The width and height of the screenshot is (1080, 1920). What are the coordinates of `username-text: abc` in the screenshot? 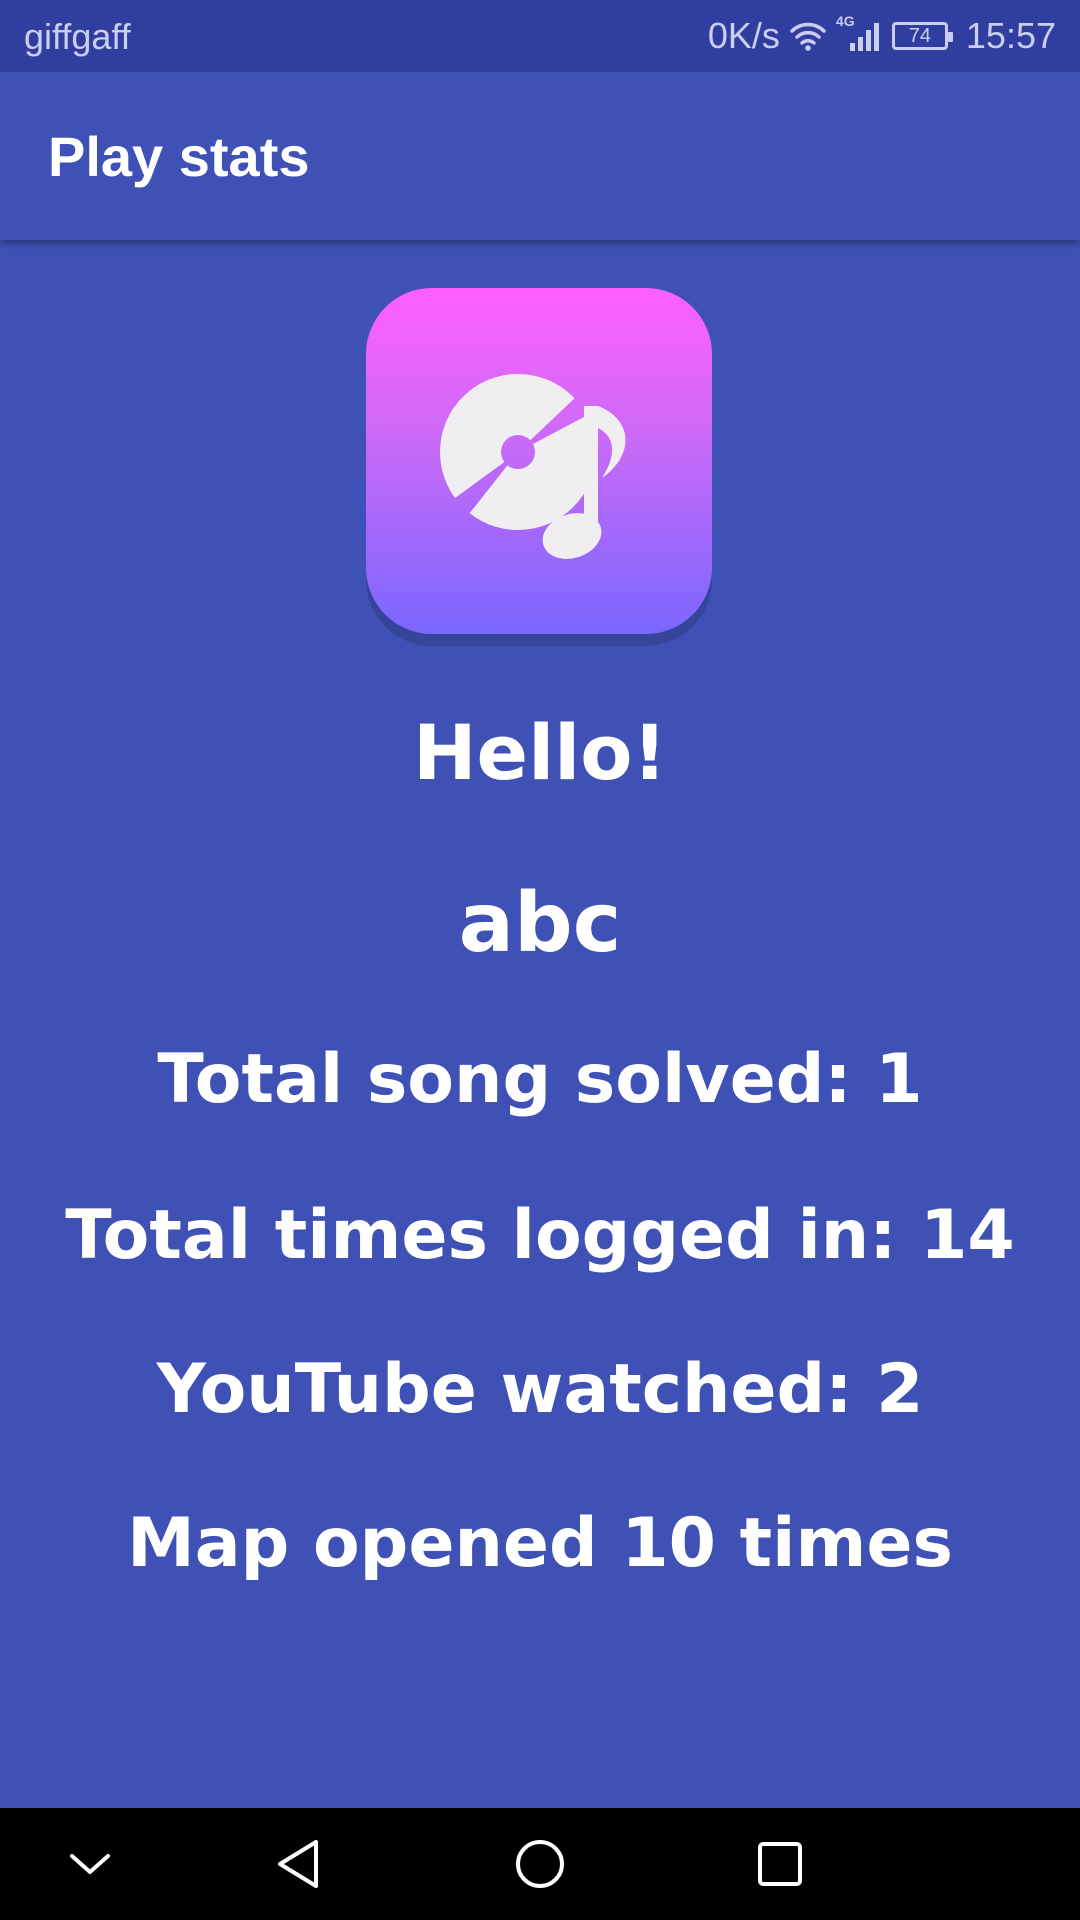 It's located at (540, 923).